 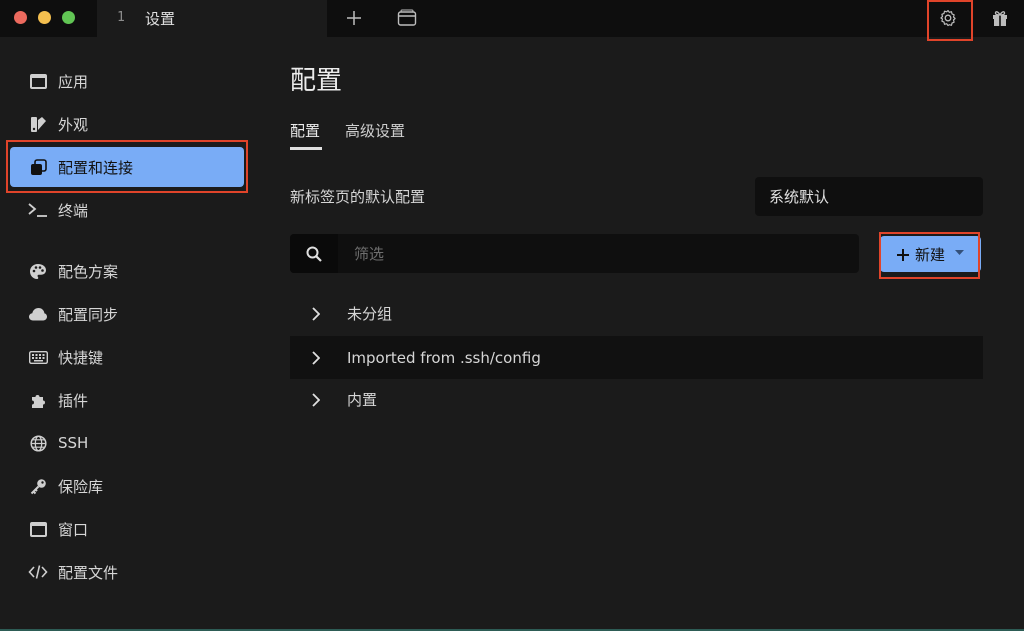 What do you see at coordinates (38, 443) in the screenshot?
I see `globe-icon` at bounding box center [38, 443].